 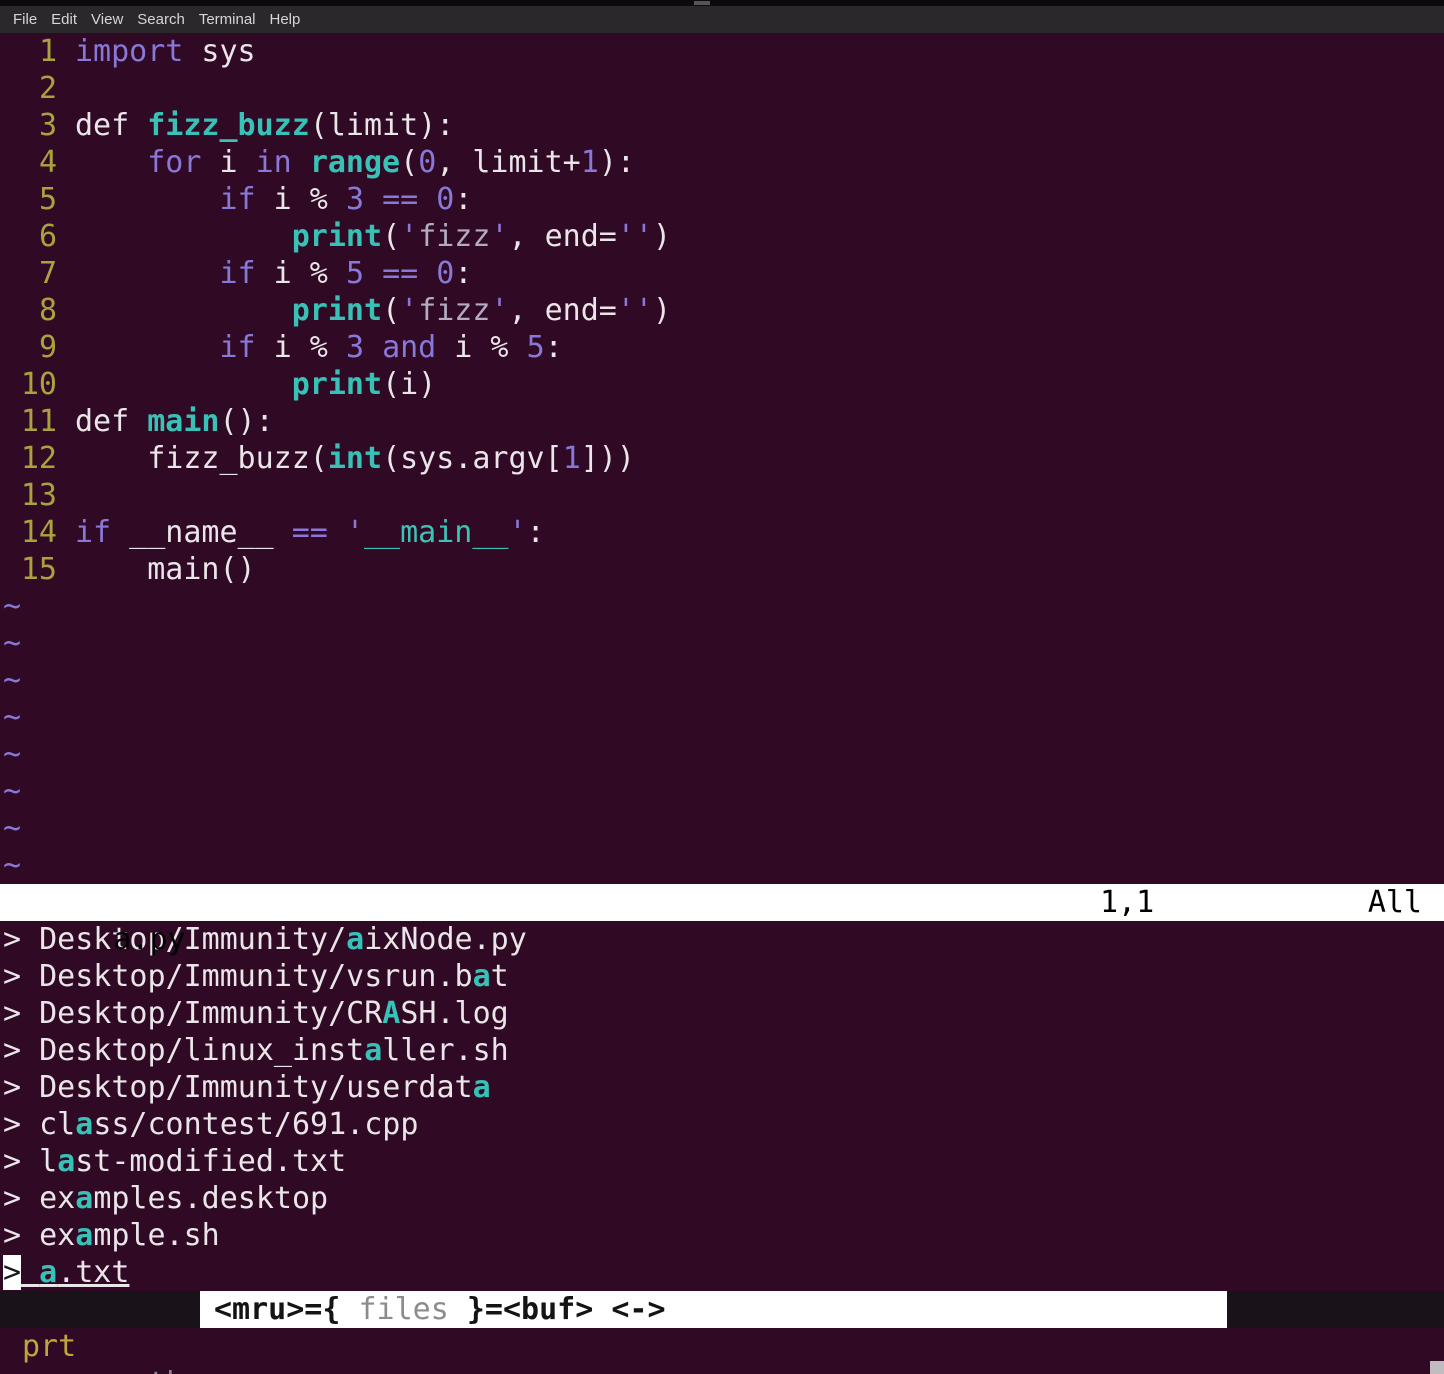 I want to click on result-path: class/contest/691.cpp, so click(x=220, y=1124).